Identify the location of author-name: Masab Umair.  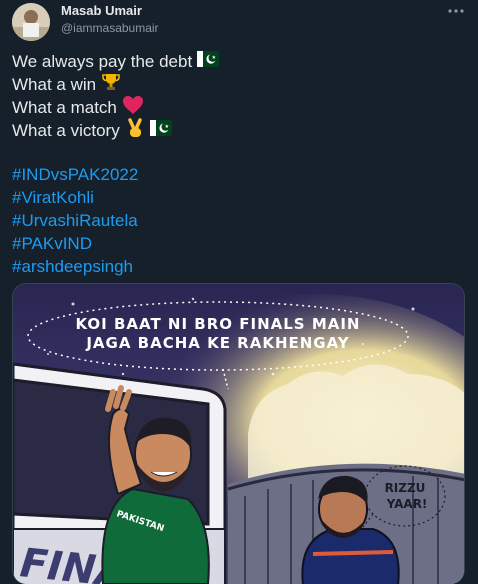
(101, 10).